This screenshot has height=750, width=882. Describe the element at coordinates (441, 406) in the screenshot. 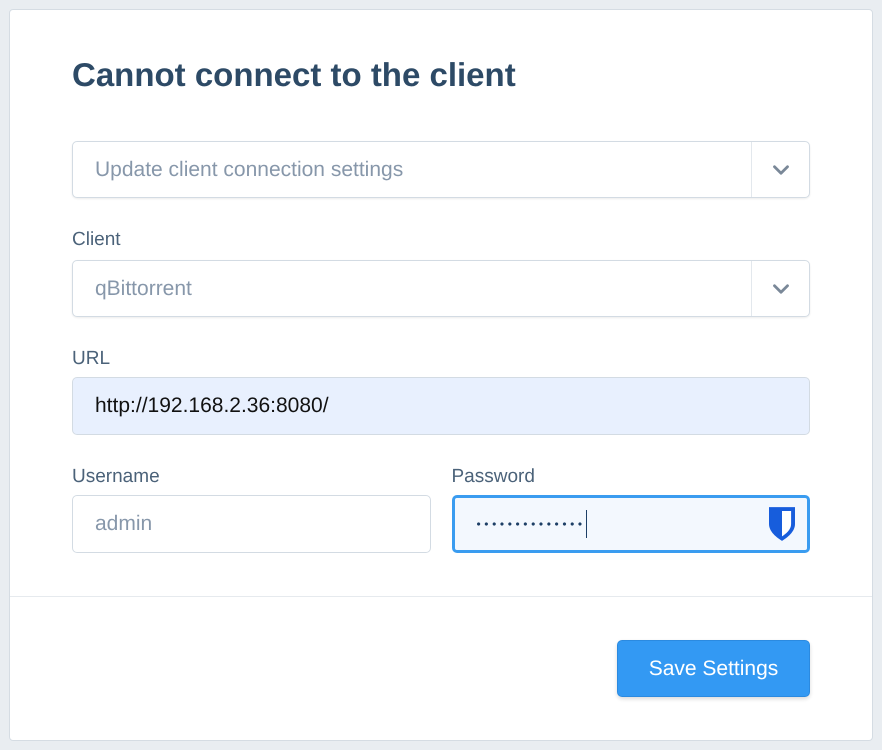

I see `url-input: http://192.168.2.36:8080/` at that location.